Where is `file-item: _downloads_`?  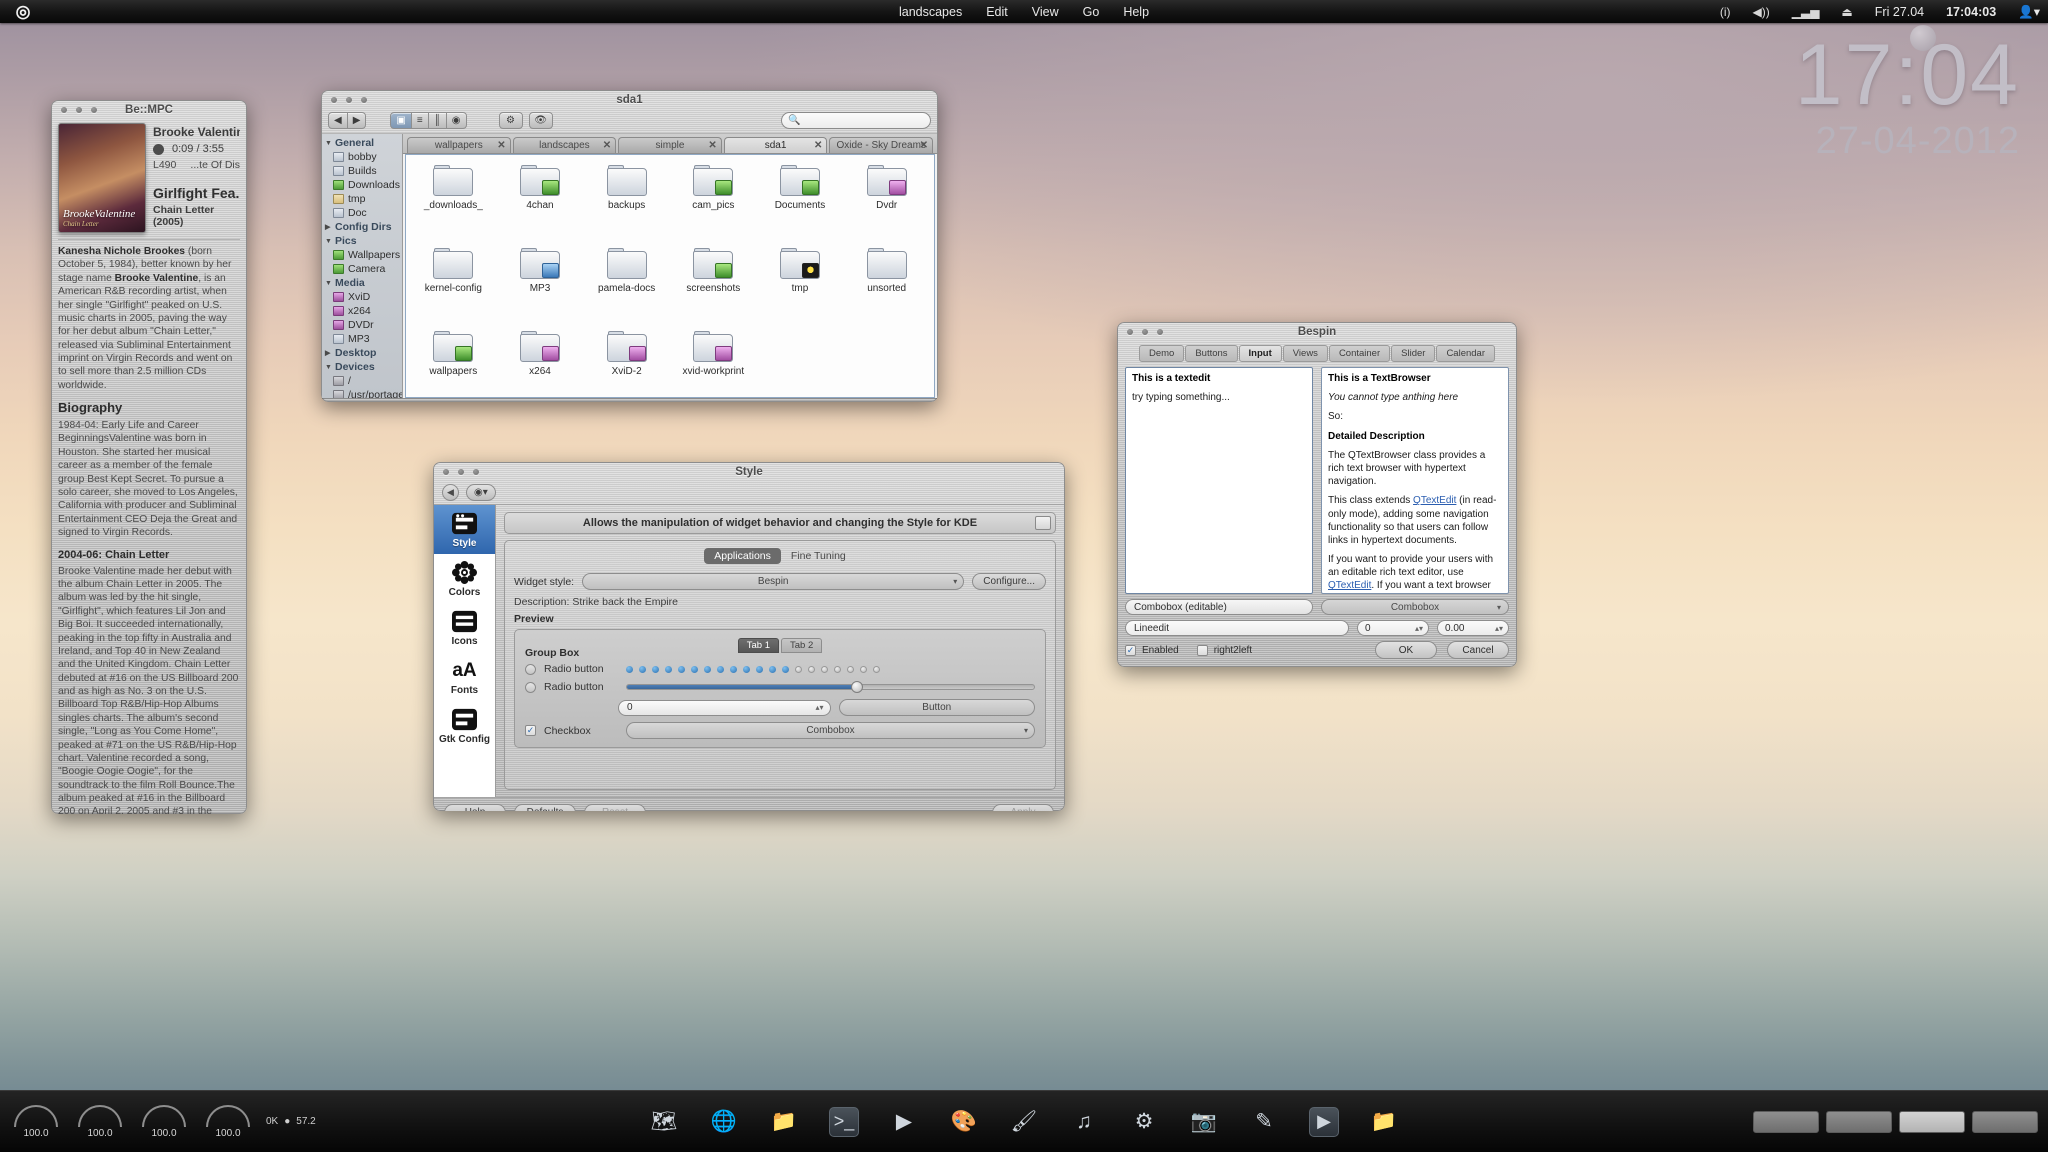 file-item: _downloads_ is located at coordinates (453, 206).